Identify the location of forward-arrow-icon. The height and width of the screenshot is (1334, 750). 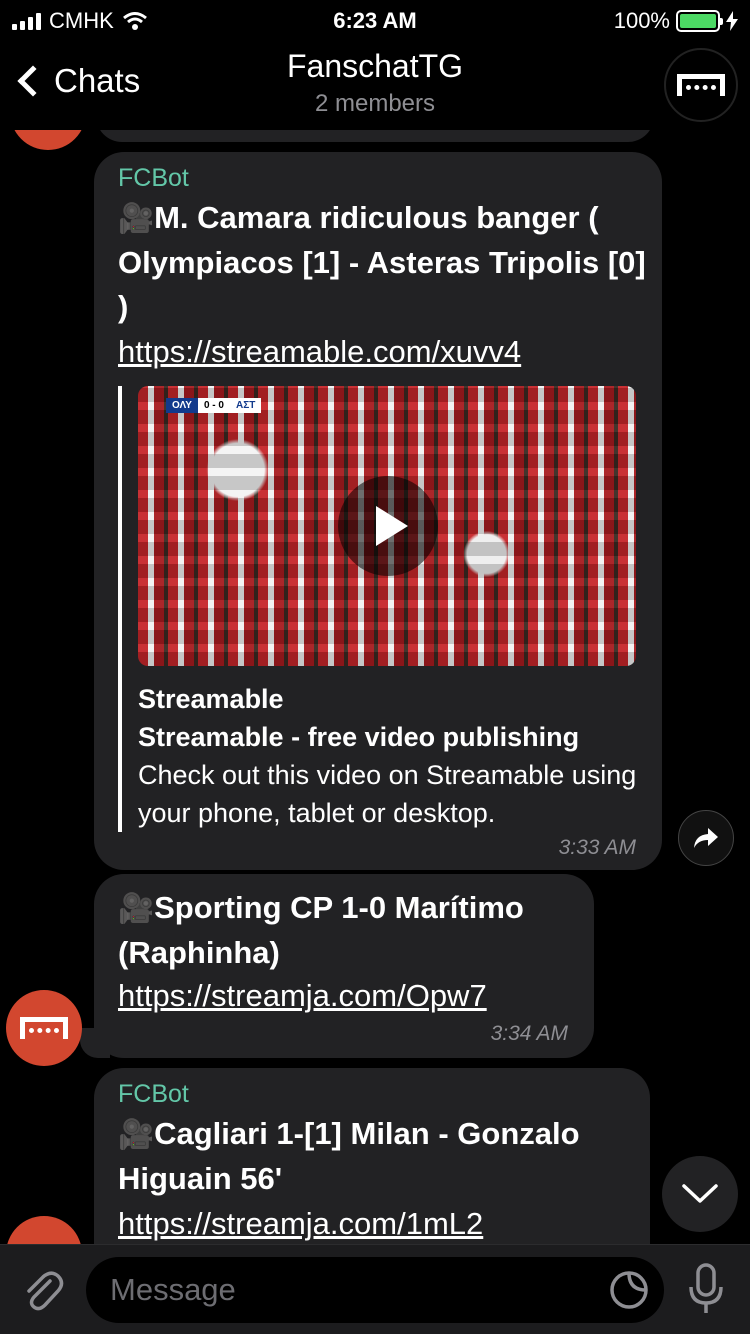
(706, 838).